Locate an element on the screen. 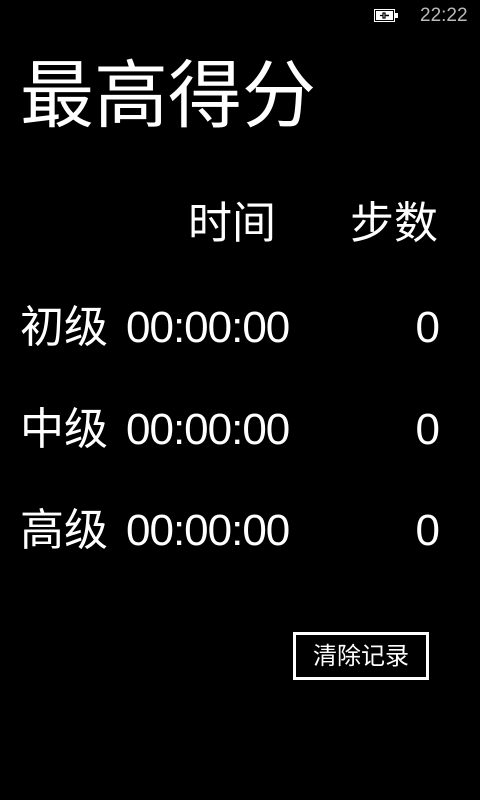  score-row-intermediate: 中级 00:00:00 0 is located at coordinates (240, 430).